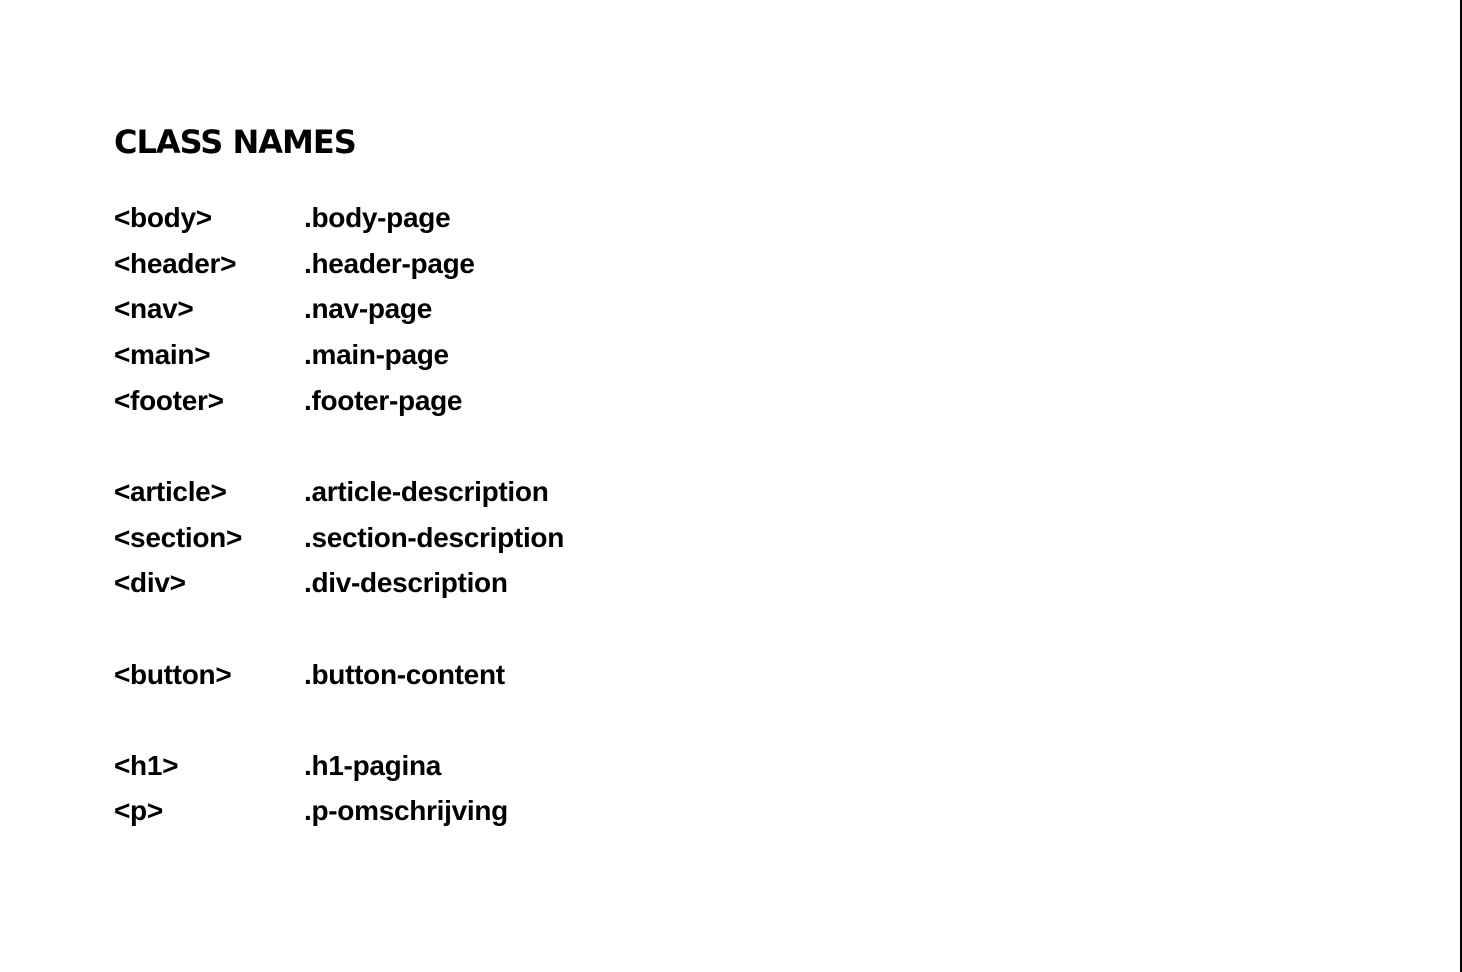 This screenshot has height=972, width=1462. I want to click on mapping-row: <header> .header-page, so click(564, 271).